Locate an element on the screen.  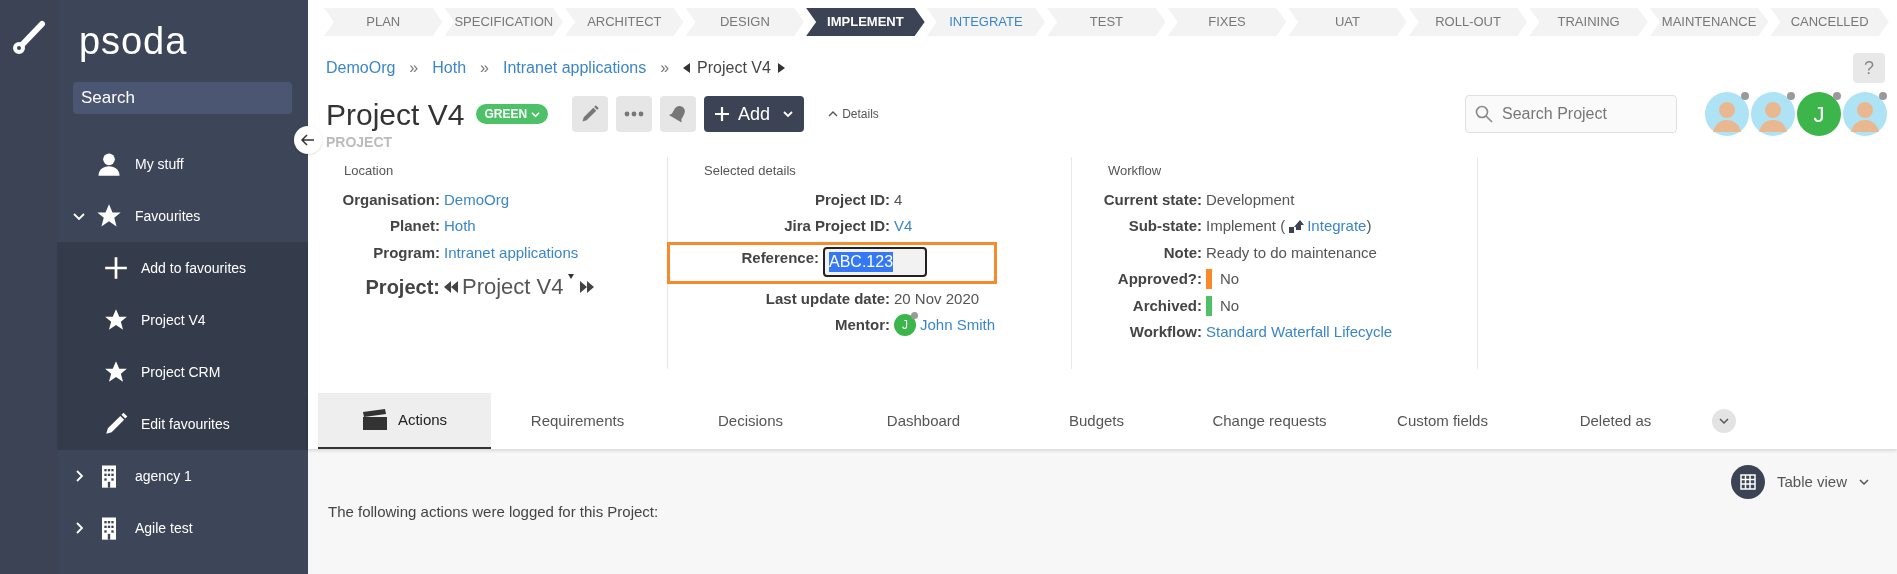
workflow-stage: DESIGN is located at coordinates (745, 22).